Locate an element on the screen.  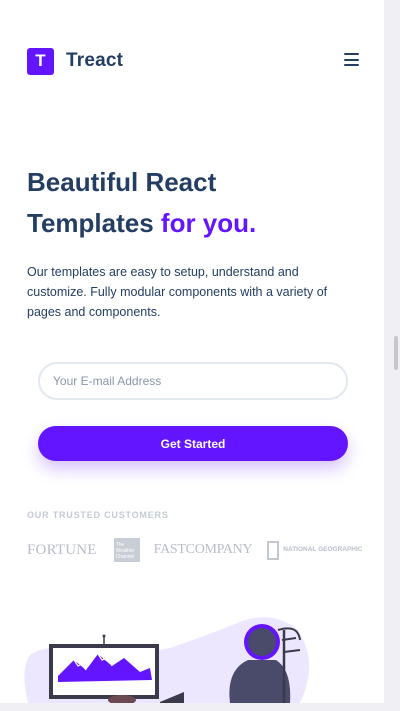
logo-icon: T is located at coordinates (40, 61).